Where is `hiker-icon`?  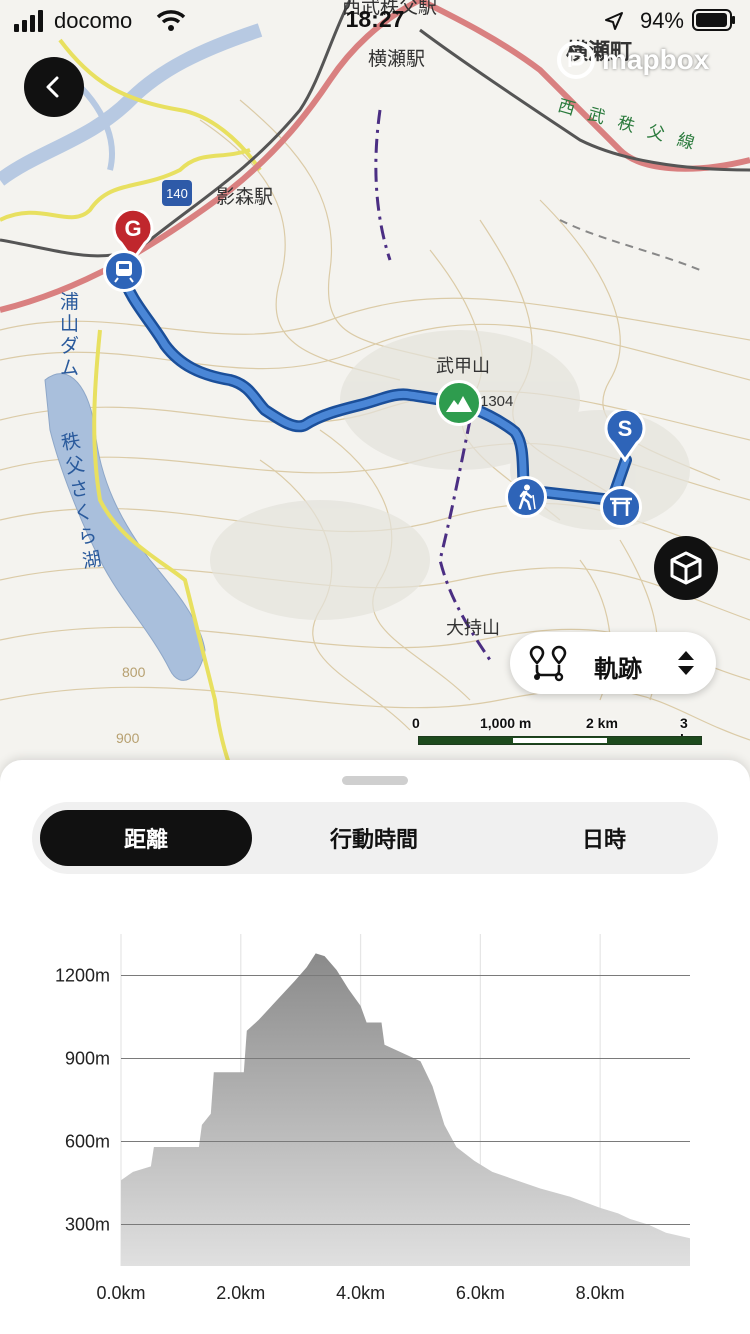 hiker-icon is located at coordinates (527, 497).